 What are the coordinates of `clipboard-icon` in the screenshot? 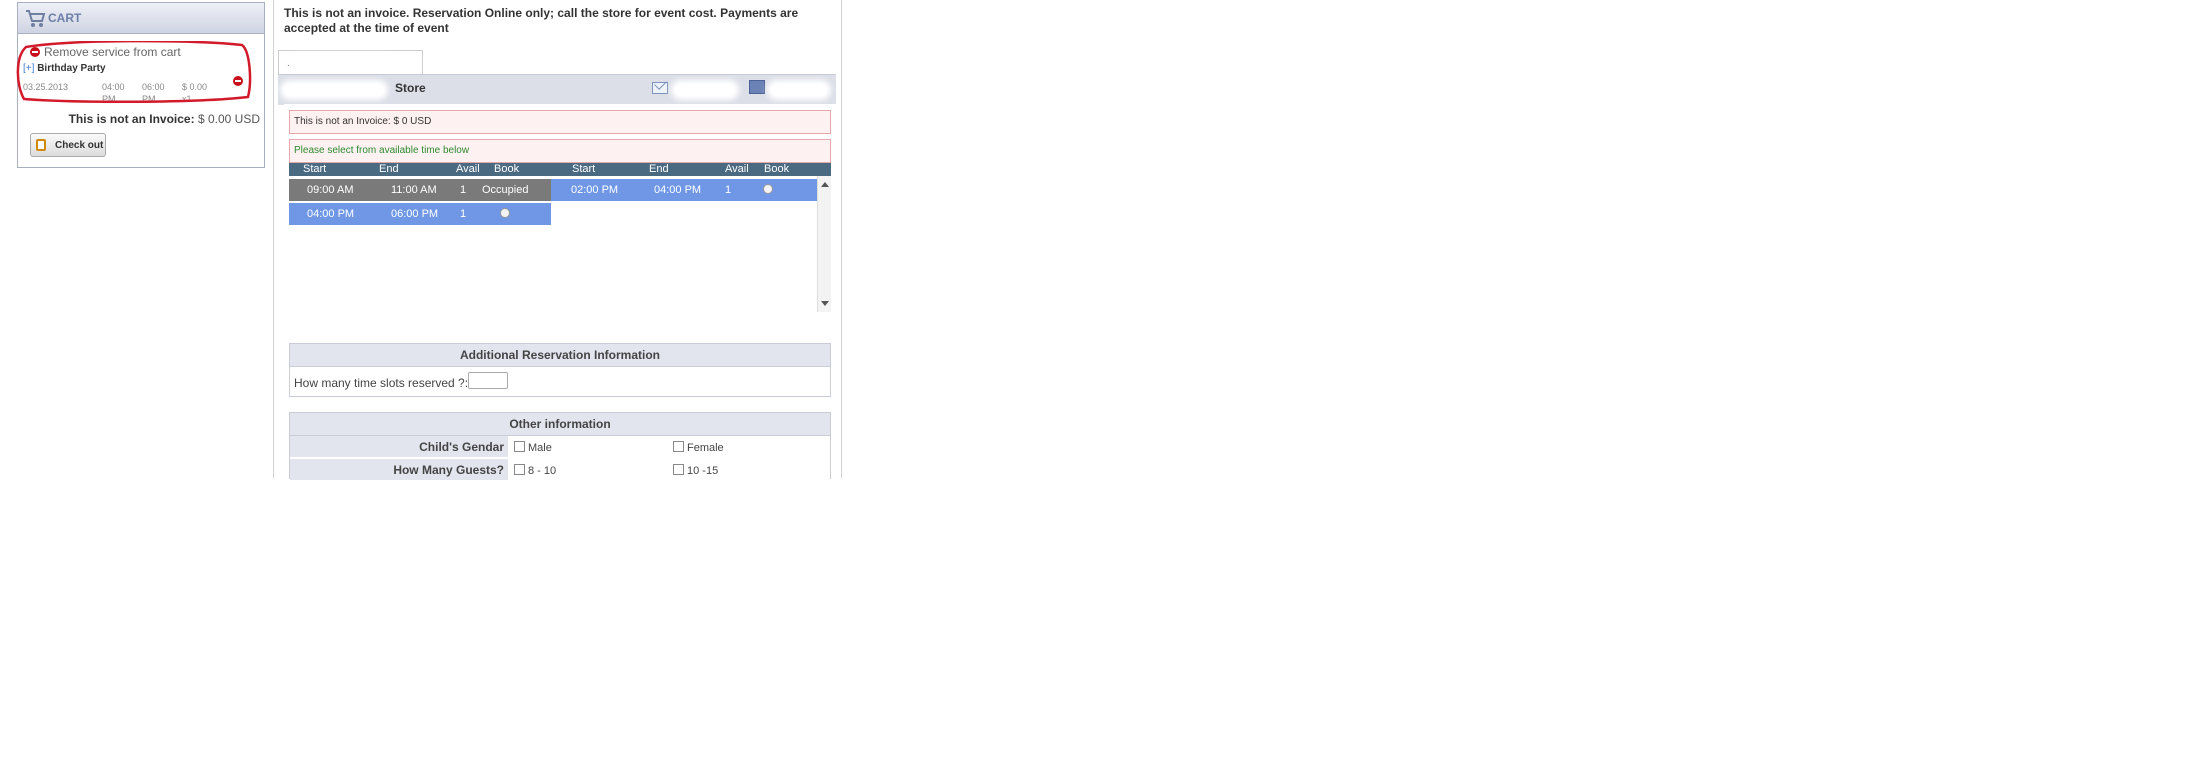 It's located at (41, 145).